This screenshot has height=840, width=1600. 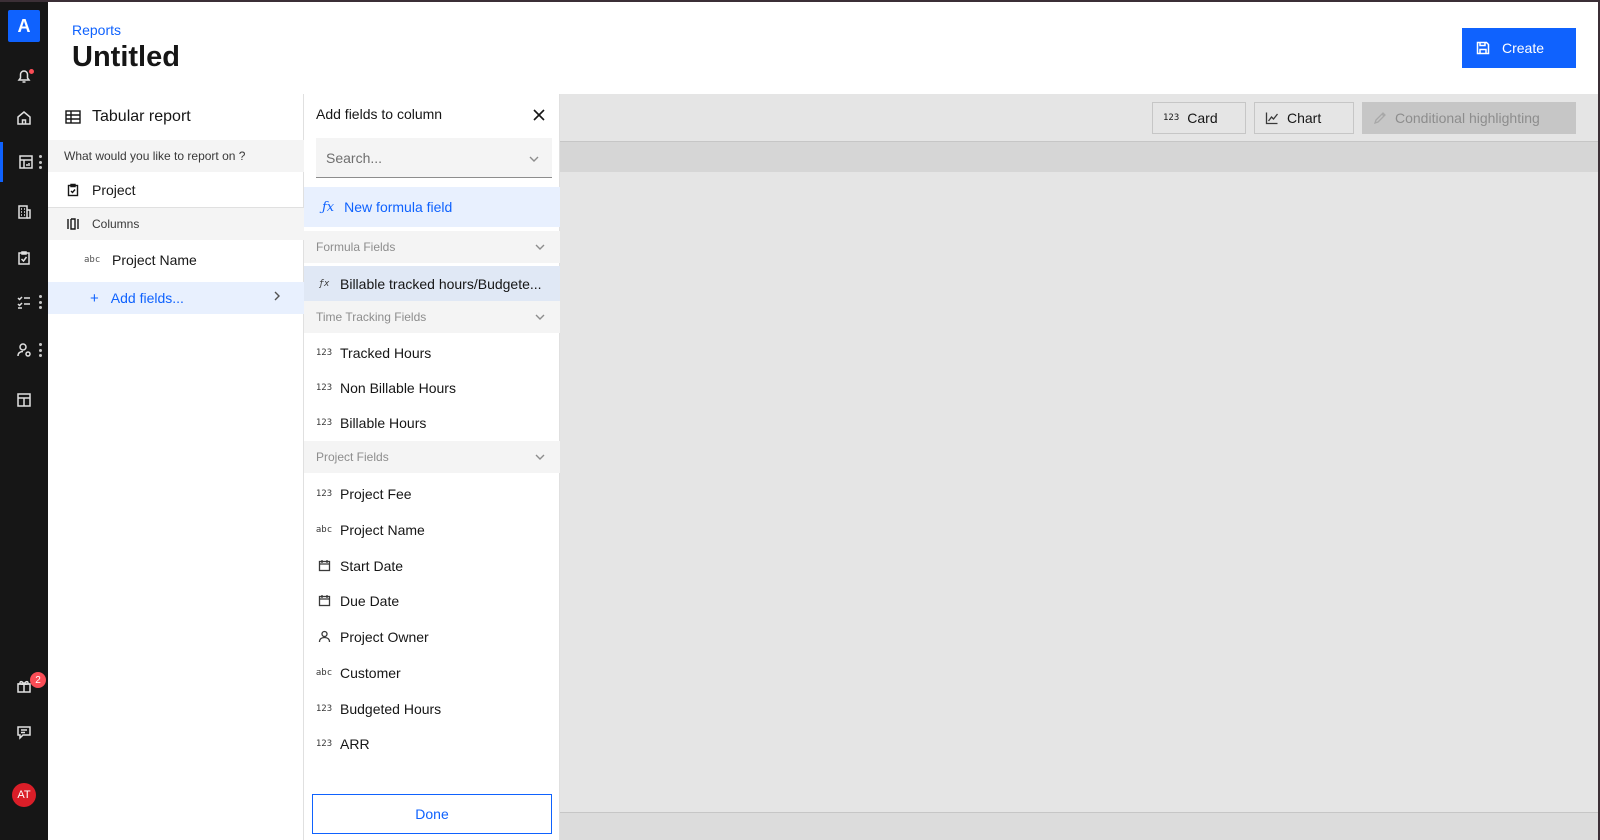 What do you see at coordinates (31, 71) in the screenshot?
I see `notification-dot` at bounding box center [31, 71].